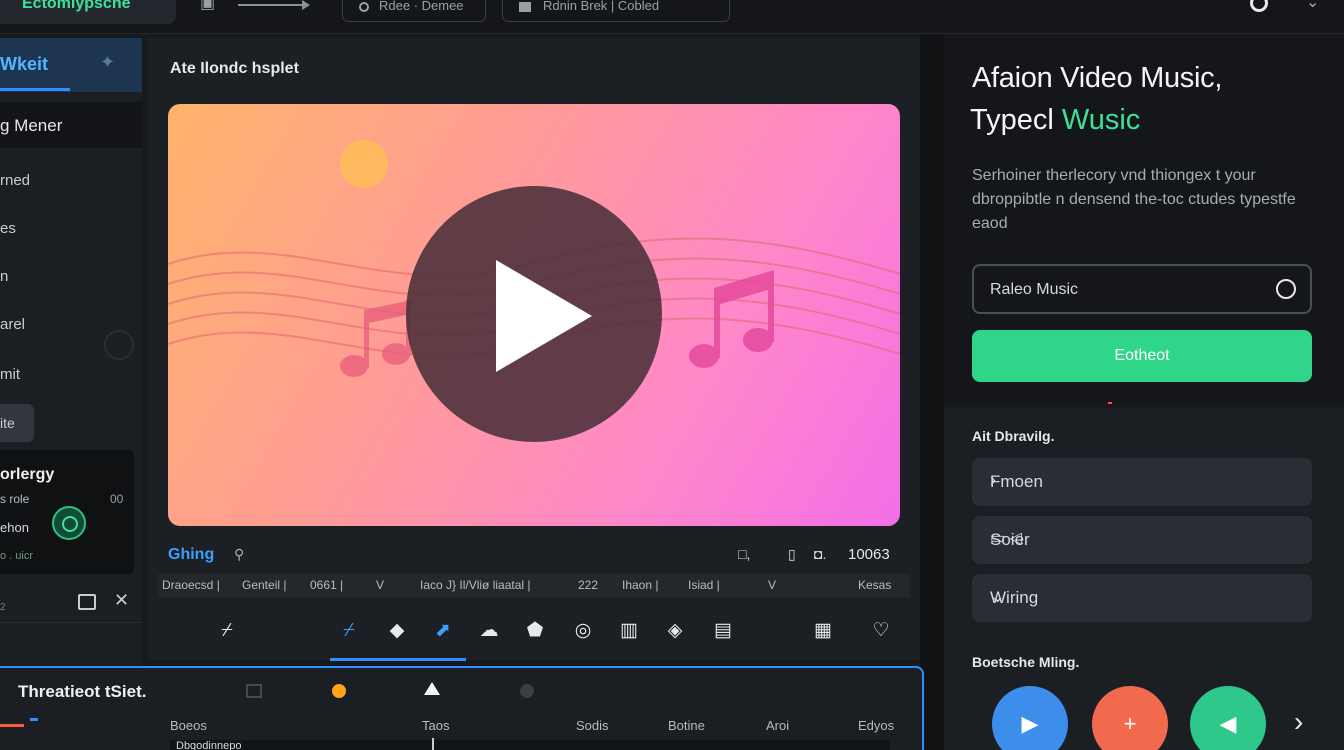 This screenshot has height=750, width=1344. What do you see at coordinates (188, 725) in the screenshot?
I see `timeline-column: Boeos` at bounding box center [188, 725].